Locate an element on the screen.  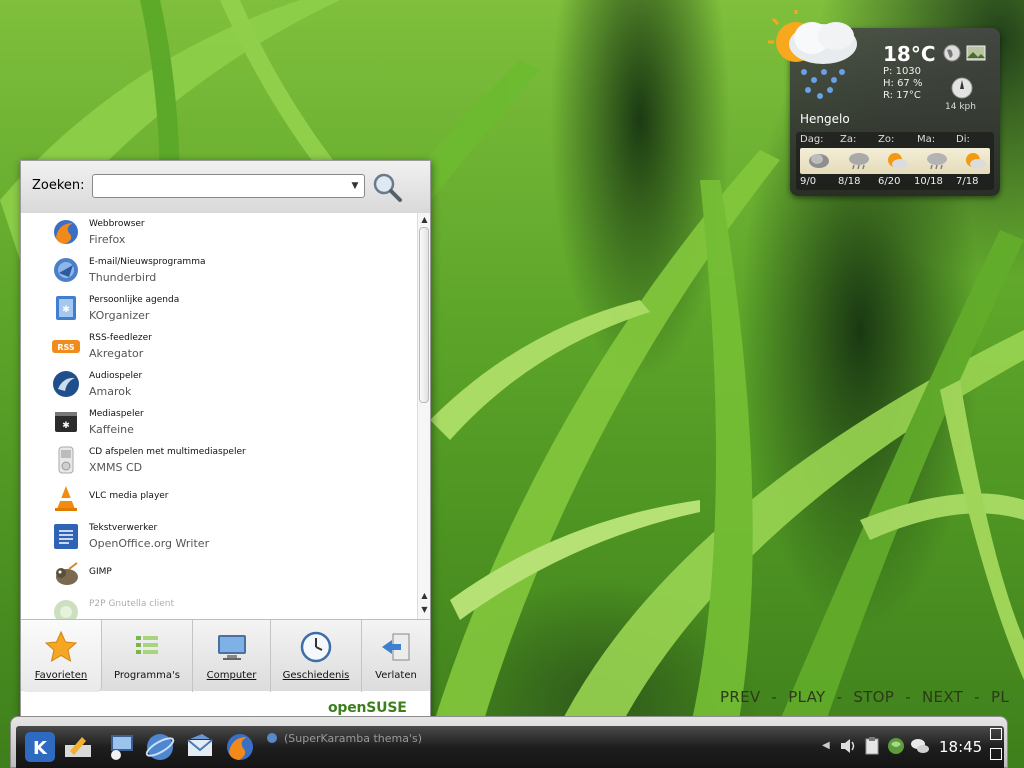
forecast-day: Di: is located at coordinates (963, 139).